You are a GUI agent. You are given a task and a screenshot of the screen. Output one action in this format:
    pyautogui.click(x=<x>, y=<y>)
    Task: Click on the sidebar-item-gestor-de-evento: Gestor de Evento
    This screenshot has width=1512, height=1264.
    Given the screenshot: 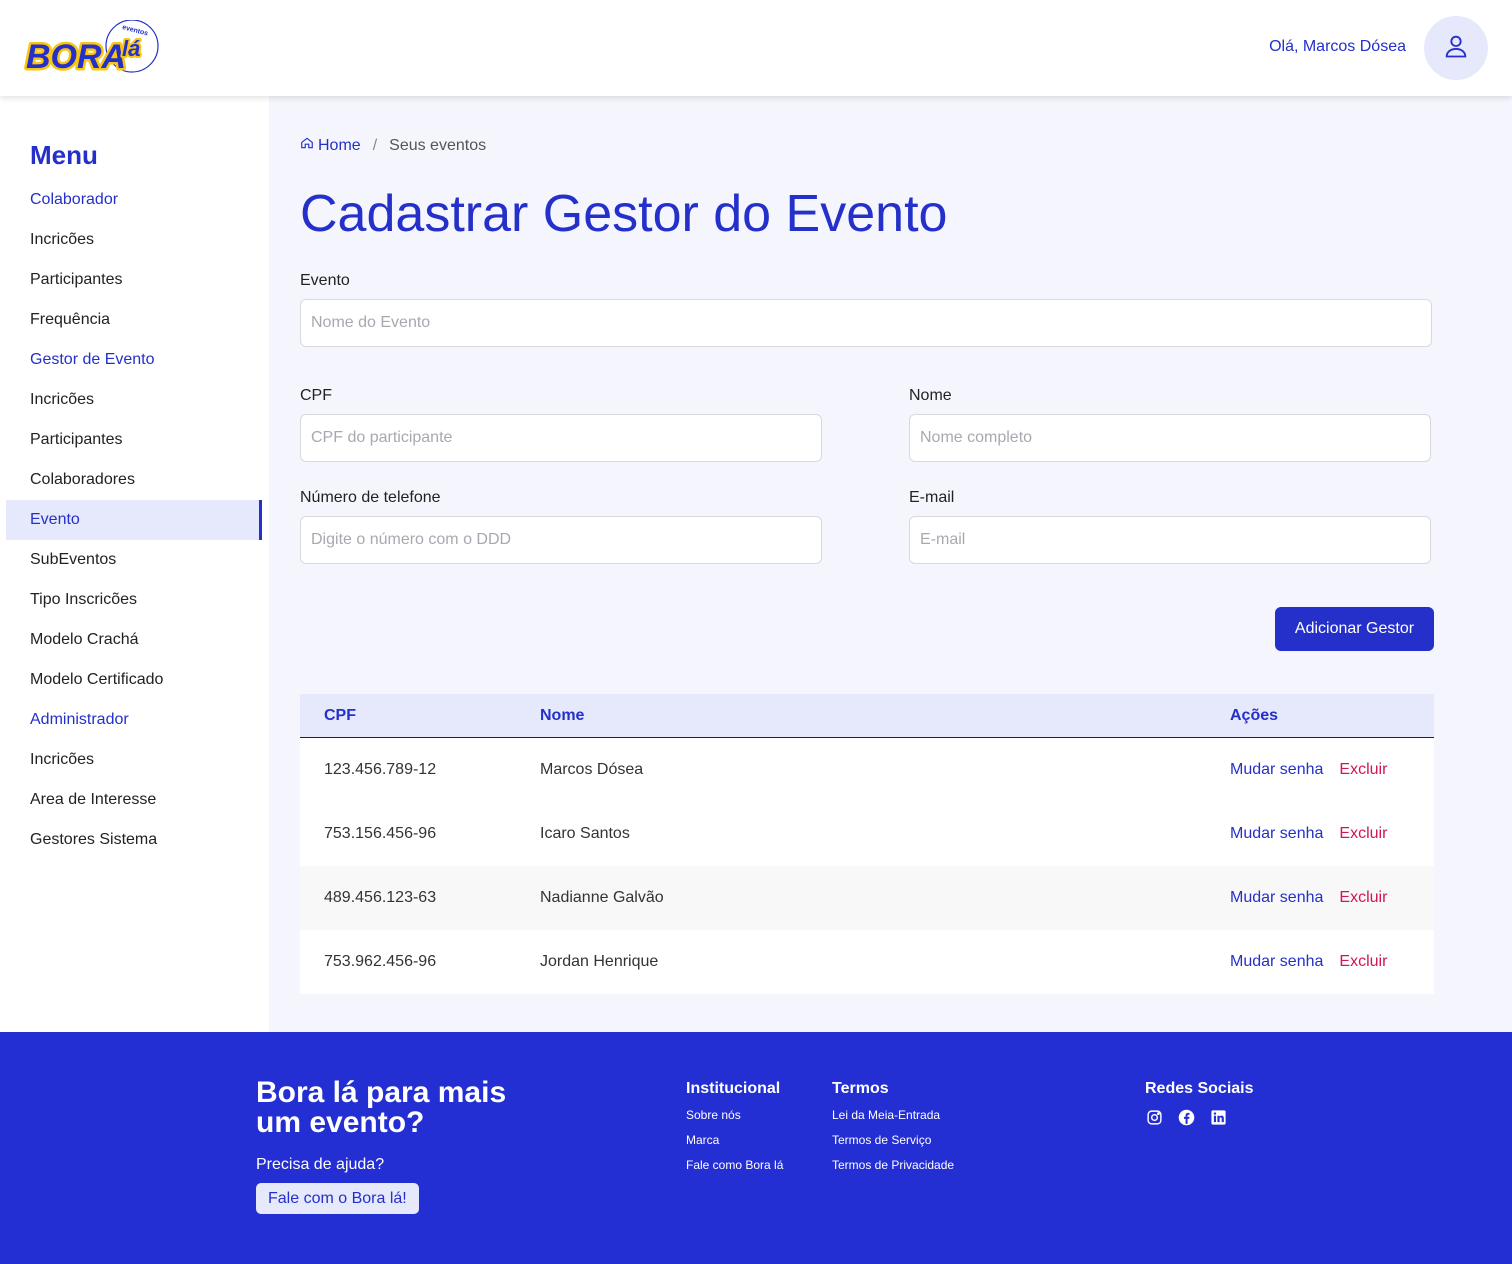 What is the action you would take?
    pyautogui.click(x=134, y=360)
    